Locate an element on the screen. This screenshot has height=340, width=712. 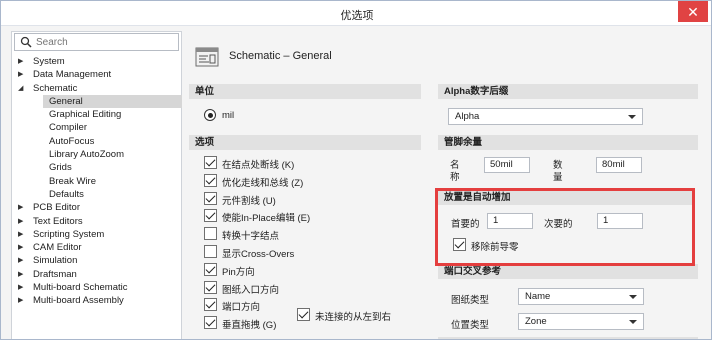
tree-item: ▶ Multi-board Assembly is located at coordinates (96, 300).